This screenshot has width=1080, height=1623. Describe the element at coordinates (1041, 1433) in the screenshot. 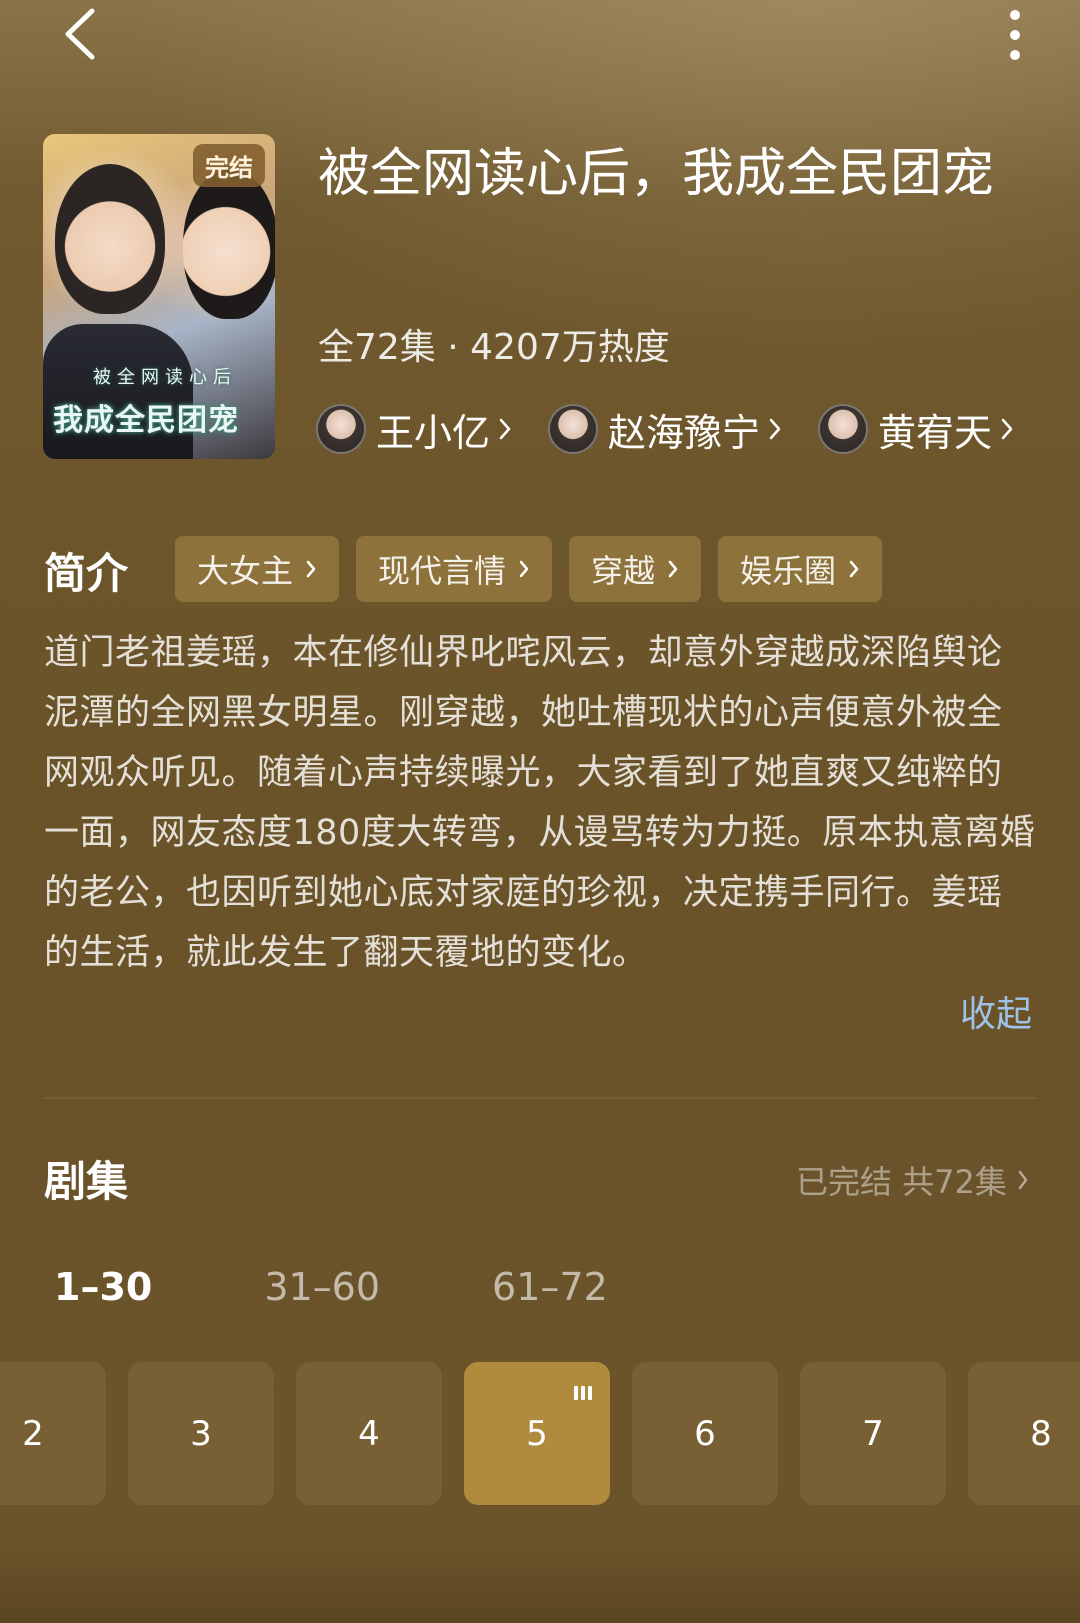

I see `episode-number: 8` at that location.